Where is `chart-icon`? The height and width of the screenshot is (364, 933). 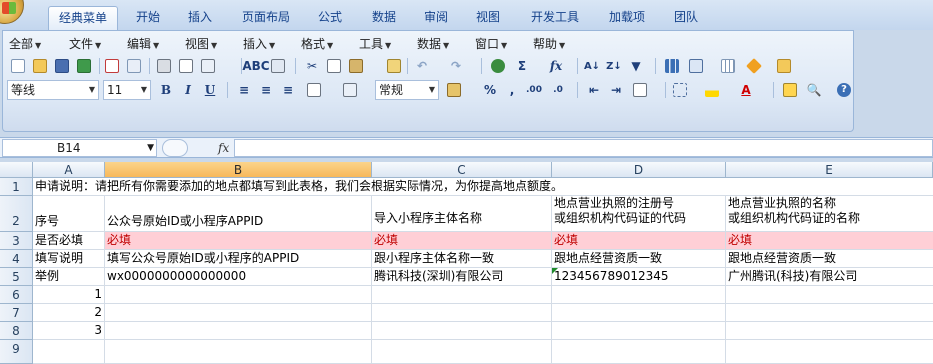 chart-icon is located at coordinates (672, 66).